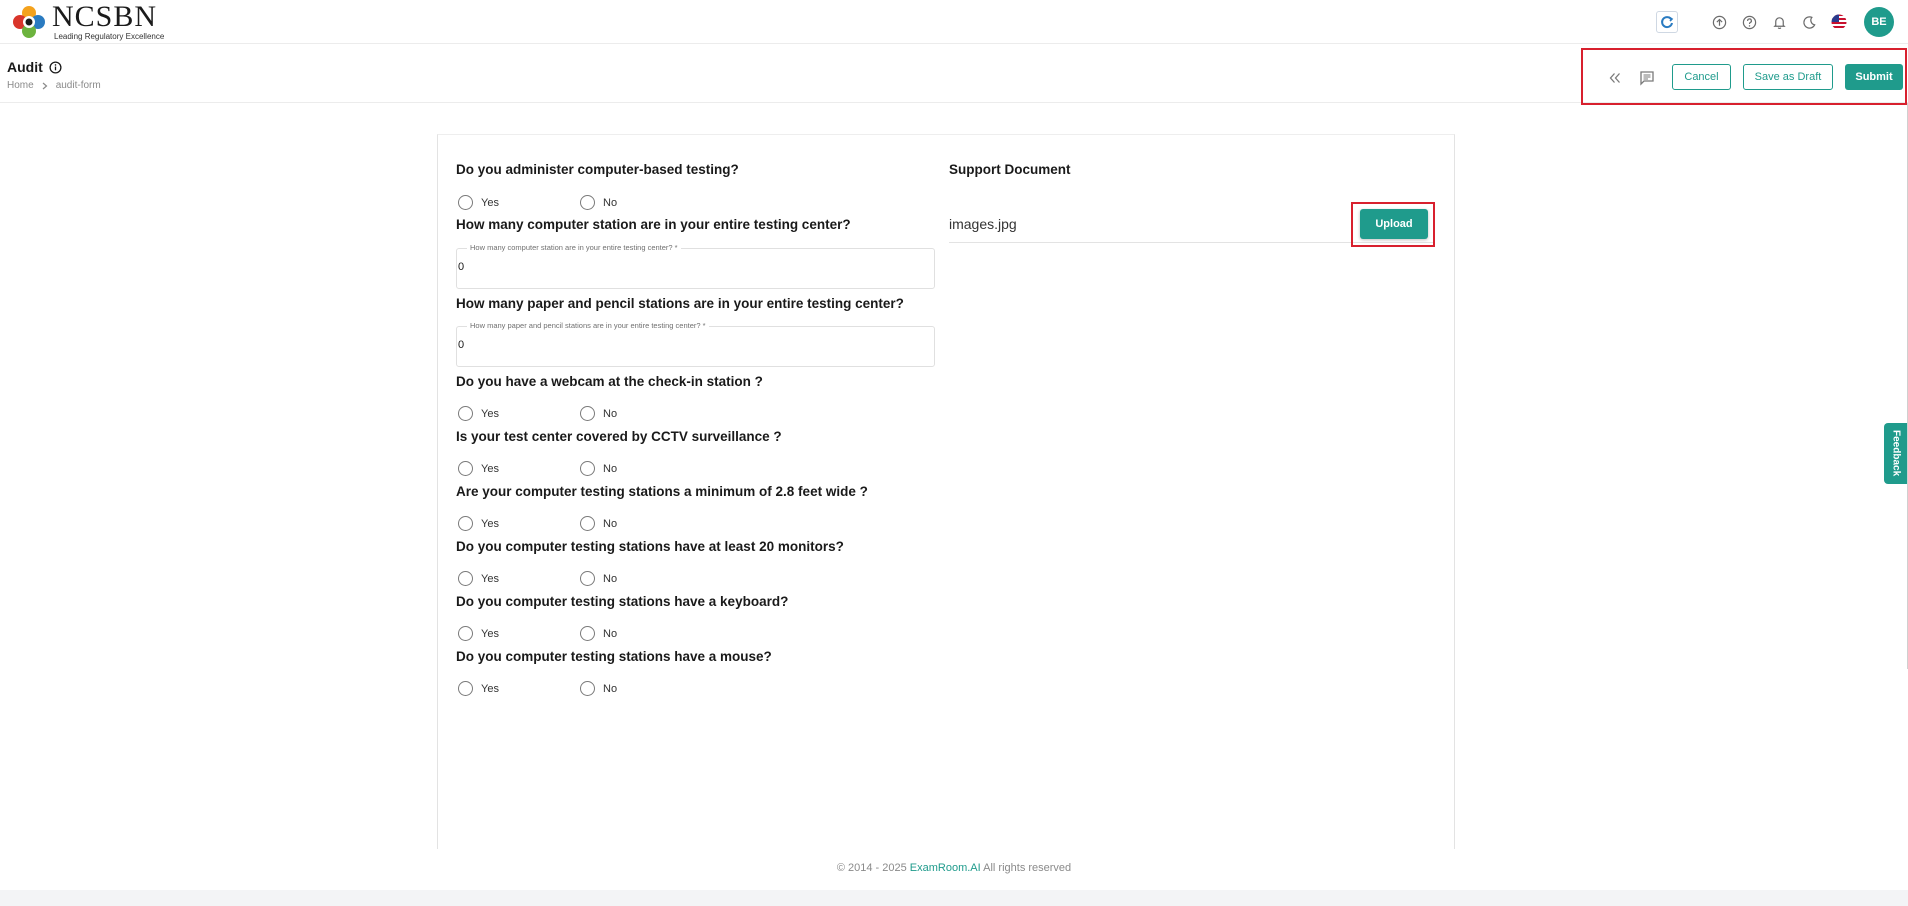 The height and width of the screenshot is (906, 1908). What do you see at coordinates (1719, 22) in the screenshot?
I see `upload-circle-icon` at bounding box center [1719, 22].